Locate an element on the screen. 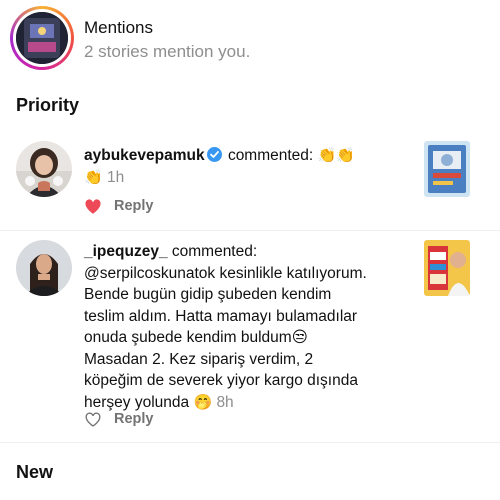 This screenshot has width=500, height=500. heart-outline-icon is located at coordinates (93, 420).